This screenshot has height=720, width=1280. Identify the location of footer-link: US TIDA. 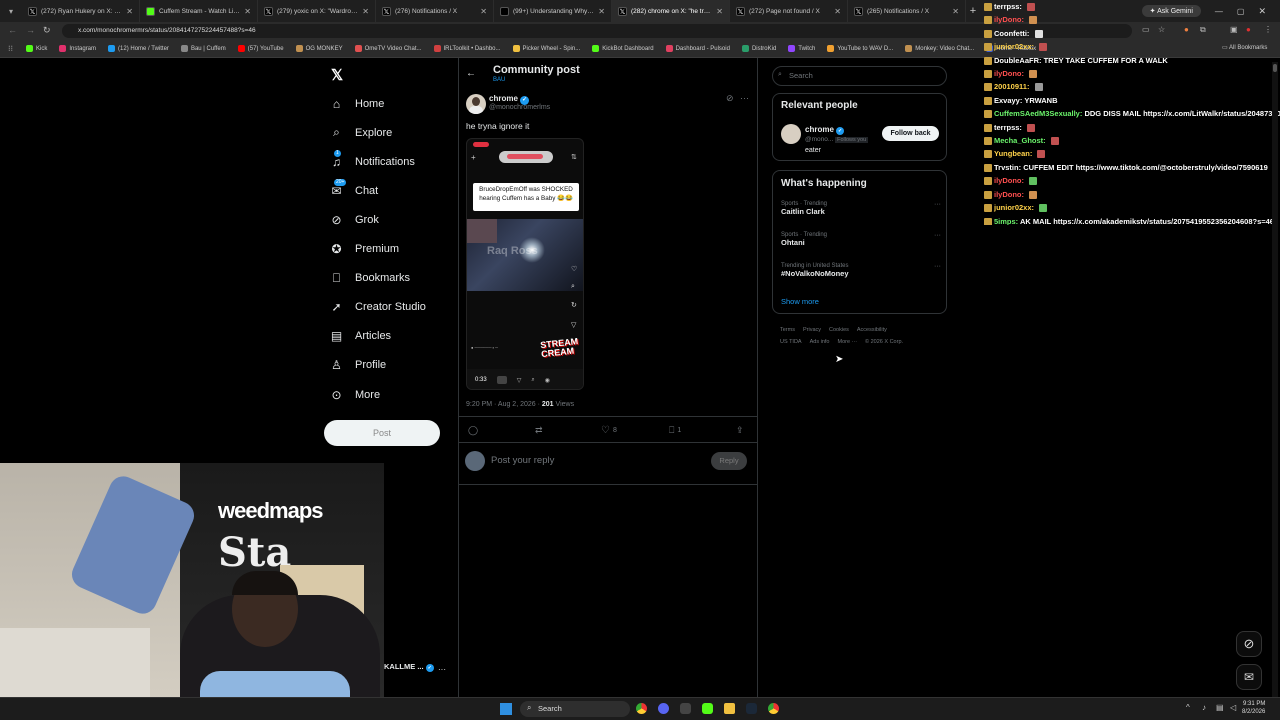
(791, 342).